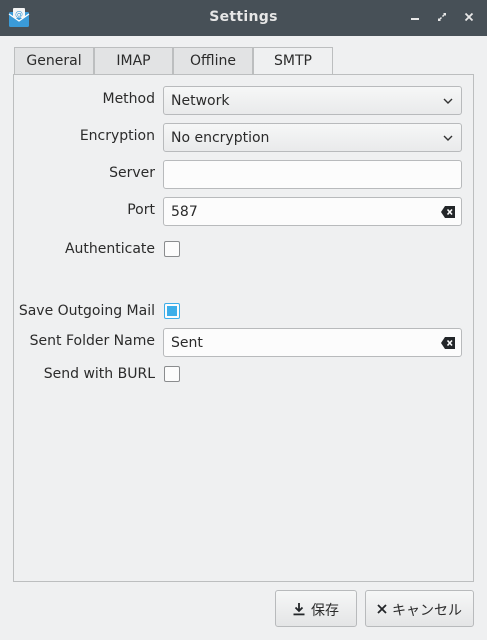 The height and width of the screenshot is (640, 487). What do you see at coordinates (312, 211) in the screenshot?
I see `port-input: 587` at bounding box center [312, 211].